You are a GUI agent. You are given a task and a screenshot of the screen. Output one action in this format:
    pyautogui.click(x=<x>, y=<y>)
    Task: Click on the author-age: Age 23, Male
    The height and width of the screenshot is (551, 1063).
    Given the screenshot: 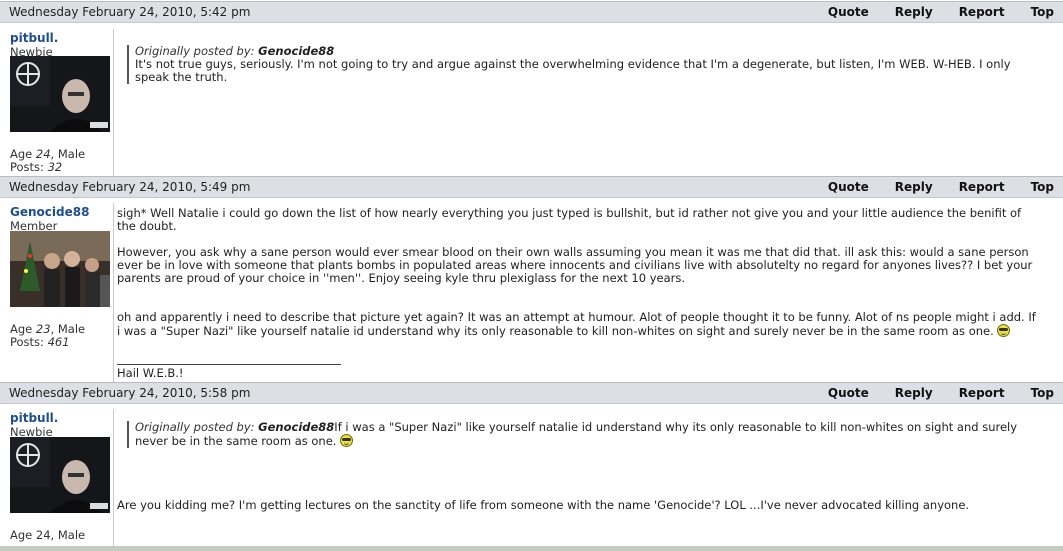 What is the action you would take?
    pyautogui.click(x=48, y=329)
    